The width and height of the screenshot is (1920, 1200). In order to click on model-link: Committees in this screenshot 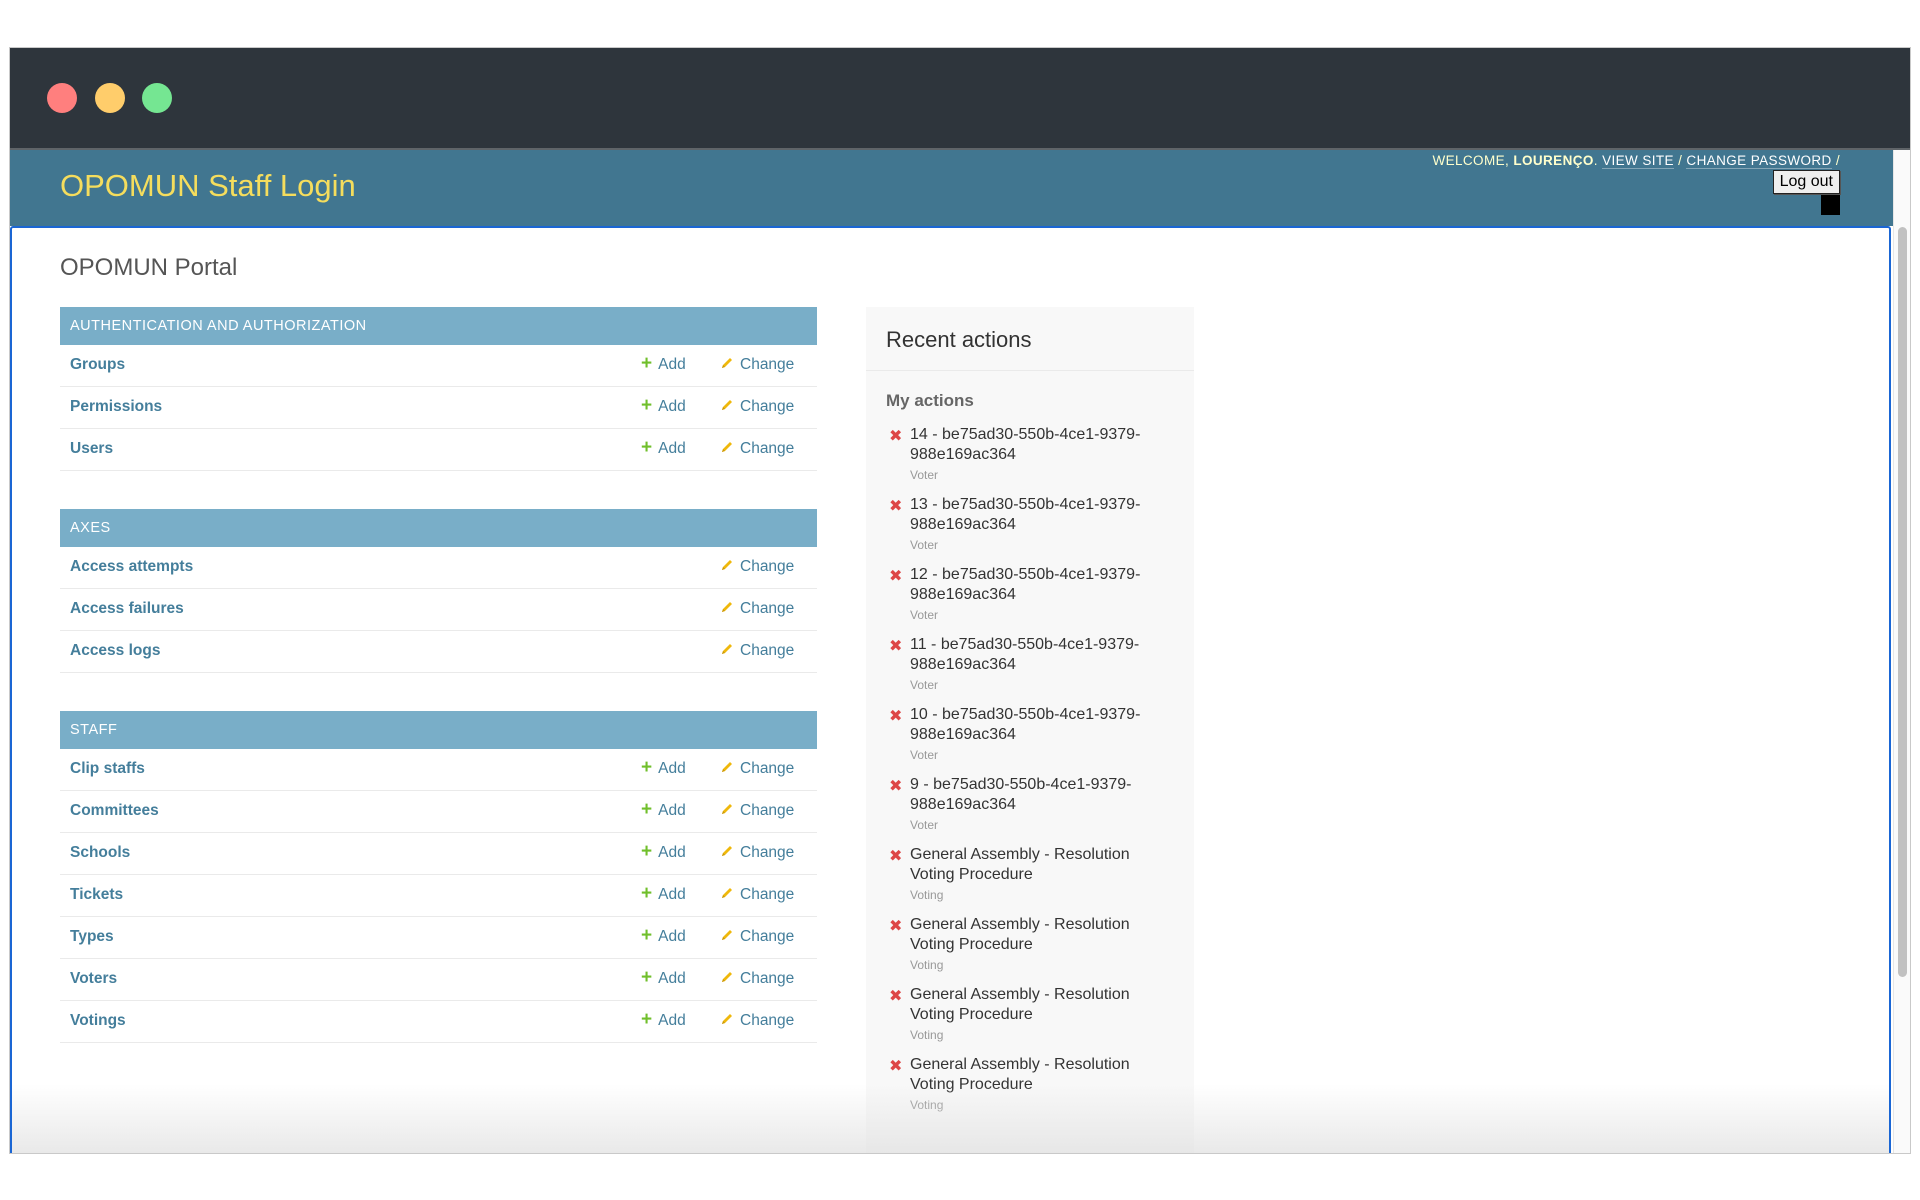, I will do `click(114, 811)`.